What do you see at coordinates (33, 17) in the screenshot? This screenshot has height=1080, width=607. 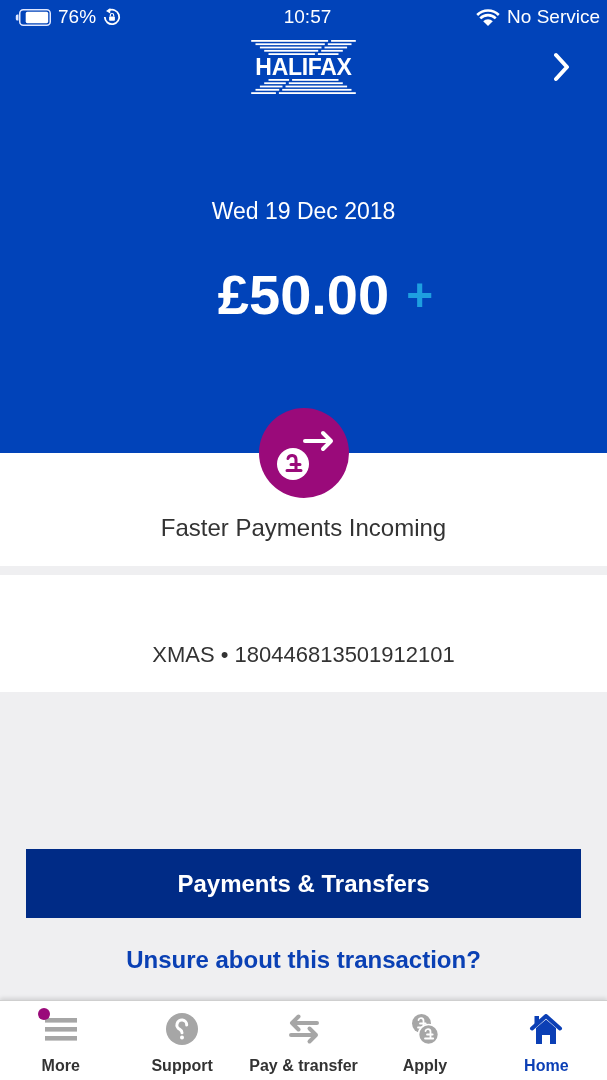 I see `battery-icon` at bounding box center [33, 17].